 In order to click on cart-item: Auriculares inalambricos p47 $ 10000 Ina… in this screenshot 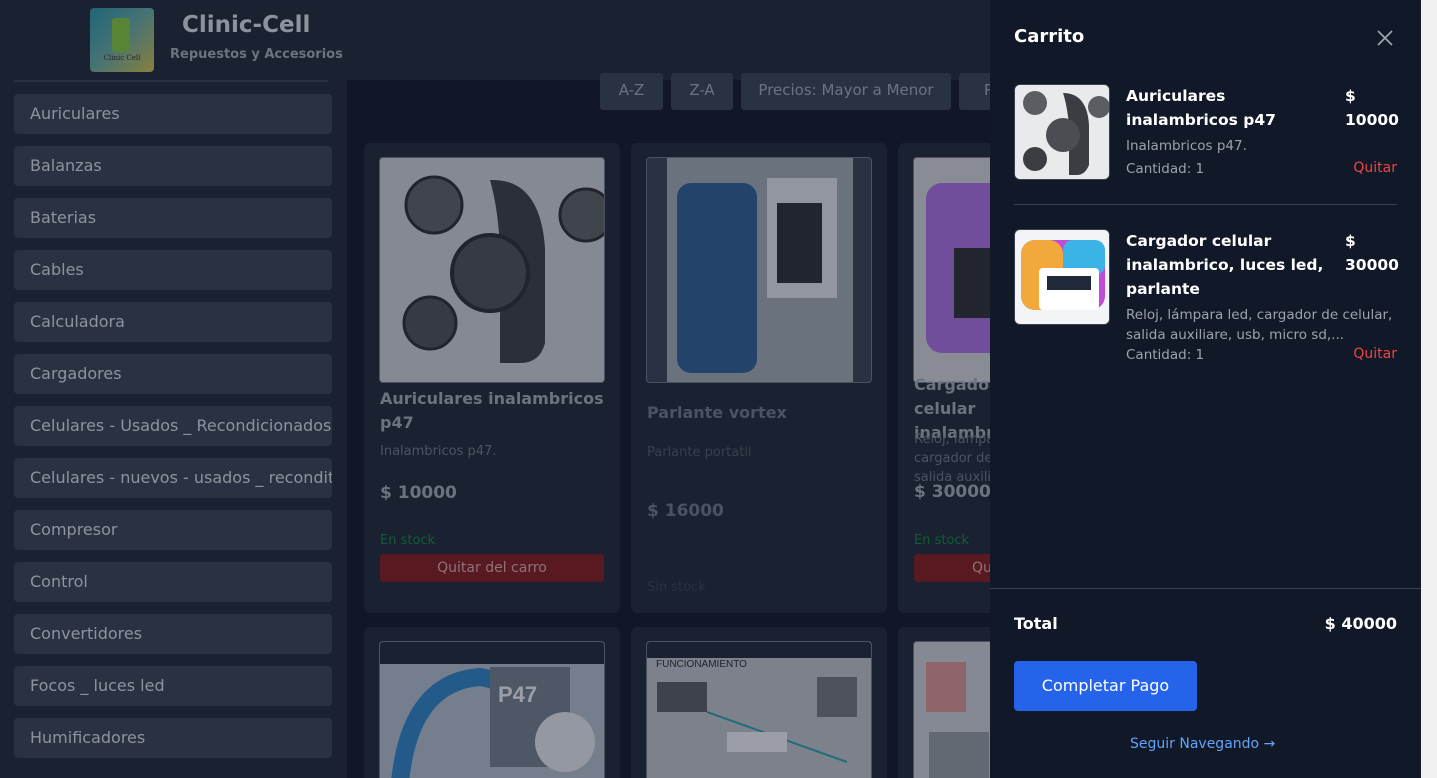, I will do `click(1206, 139)`.